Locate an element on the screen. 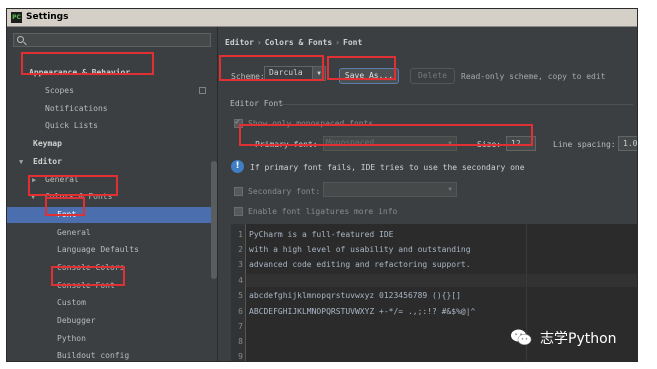 The width and height of the screenshot is (657, 369). sidebar-item-label: Appearance & Behavior is located at coordinates (80, 72).